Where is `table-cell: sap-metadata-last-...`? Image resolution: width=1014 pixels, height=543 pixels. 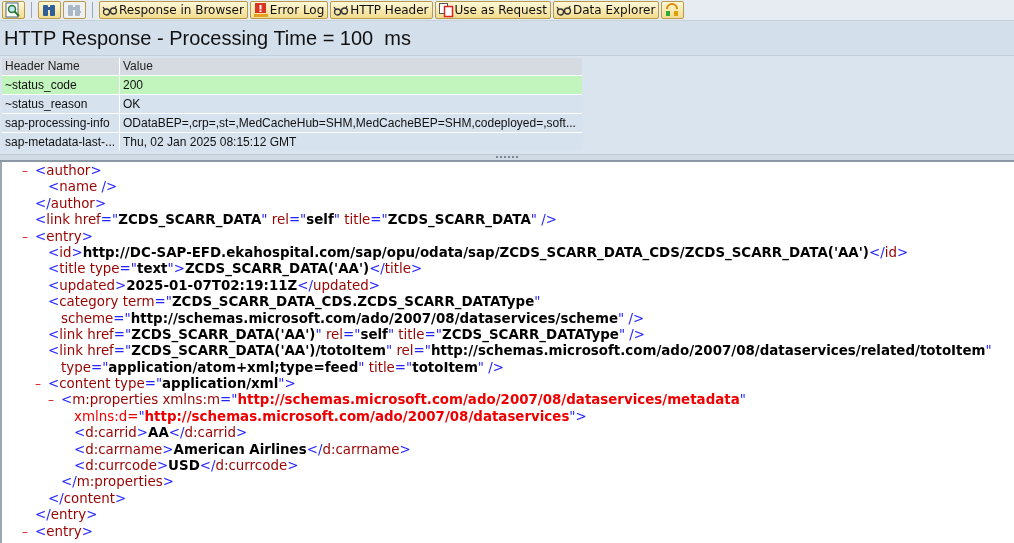 table-cell: sap-metadata-last-... is located at coordinates (60, 142).